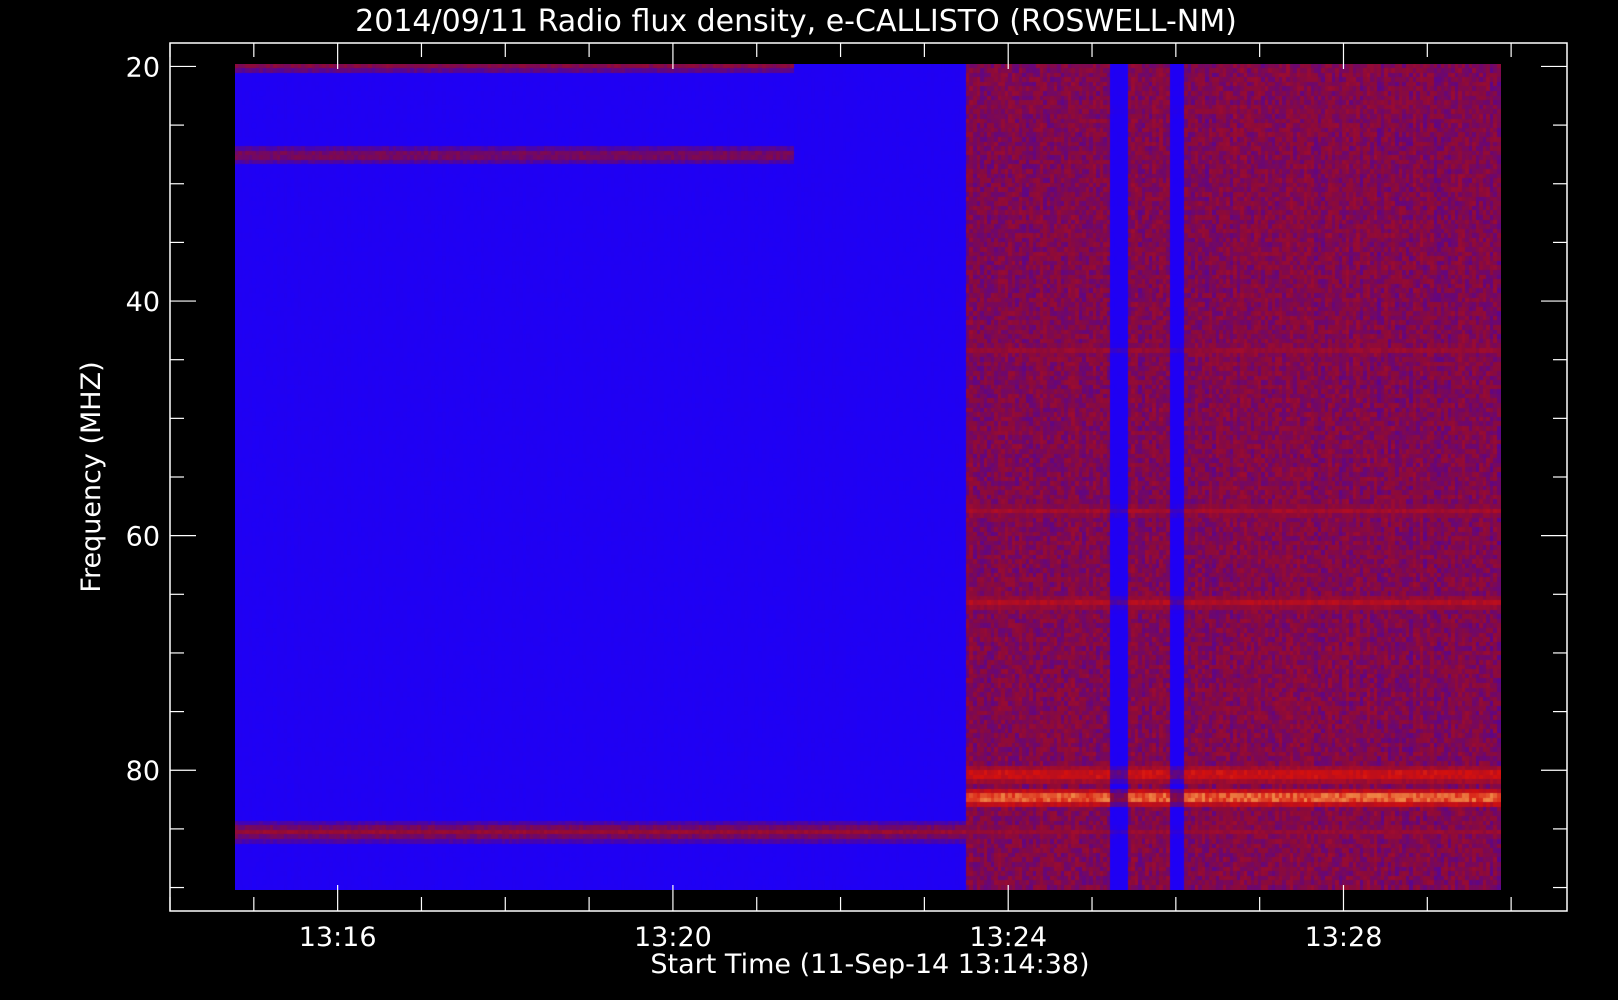 This screenshot has height=1000, width=1618. I want to click on x-tick-label: 13:28, so click(1344, 937).